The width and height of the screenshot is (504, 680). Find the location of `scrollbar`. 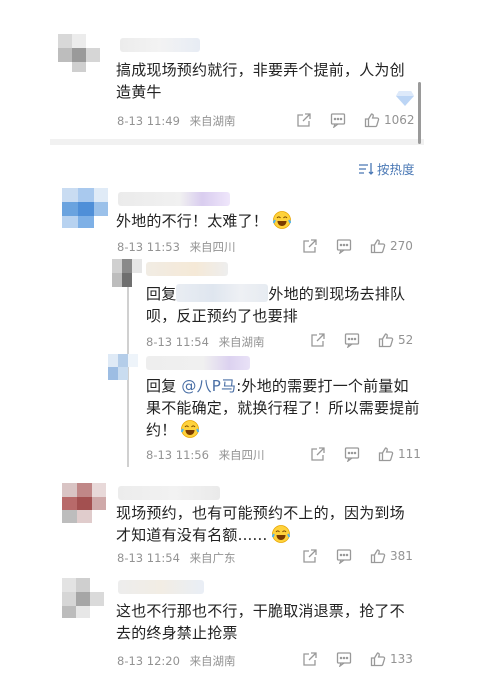

scrollbar is located at coordinates (419, 113).